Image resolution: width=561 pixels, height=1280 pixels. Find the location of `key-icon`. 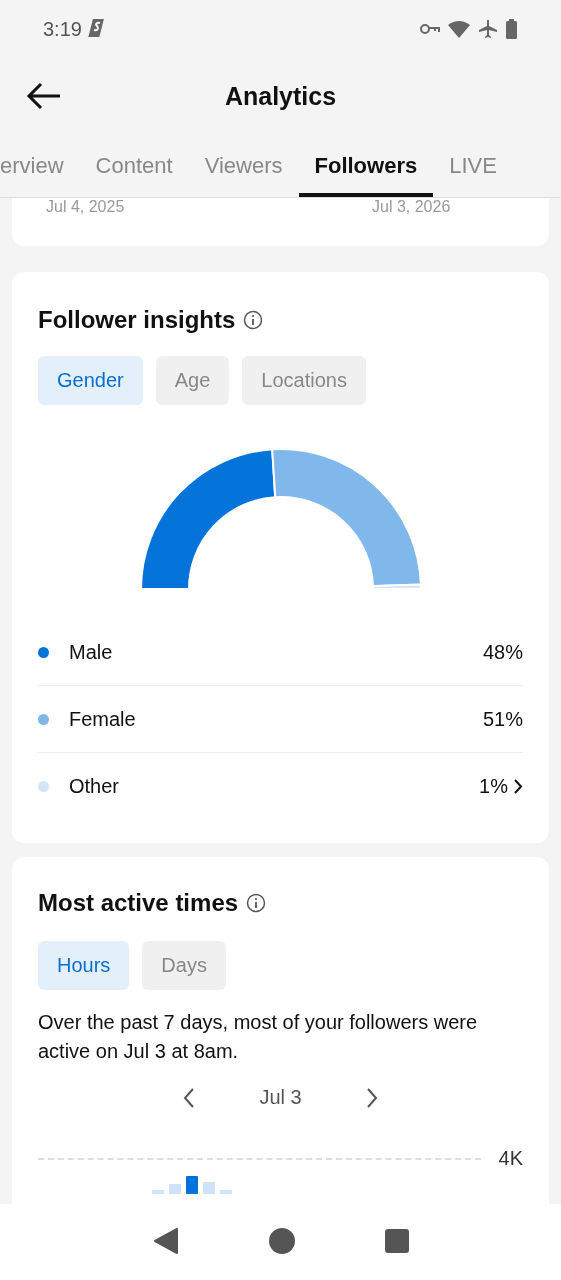

key-icon is located at coordinates (430, 29).